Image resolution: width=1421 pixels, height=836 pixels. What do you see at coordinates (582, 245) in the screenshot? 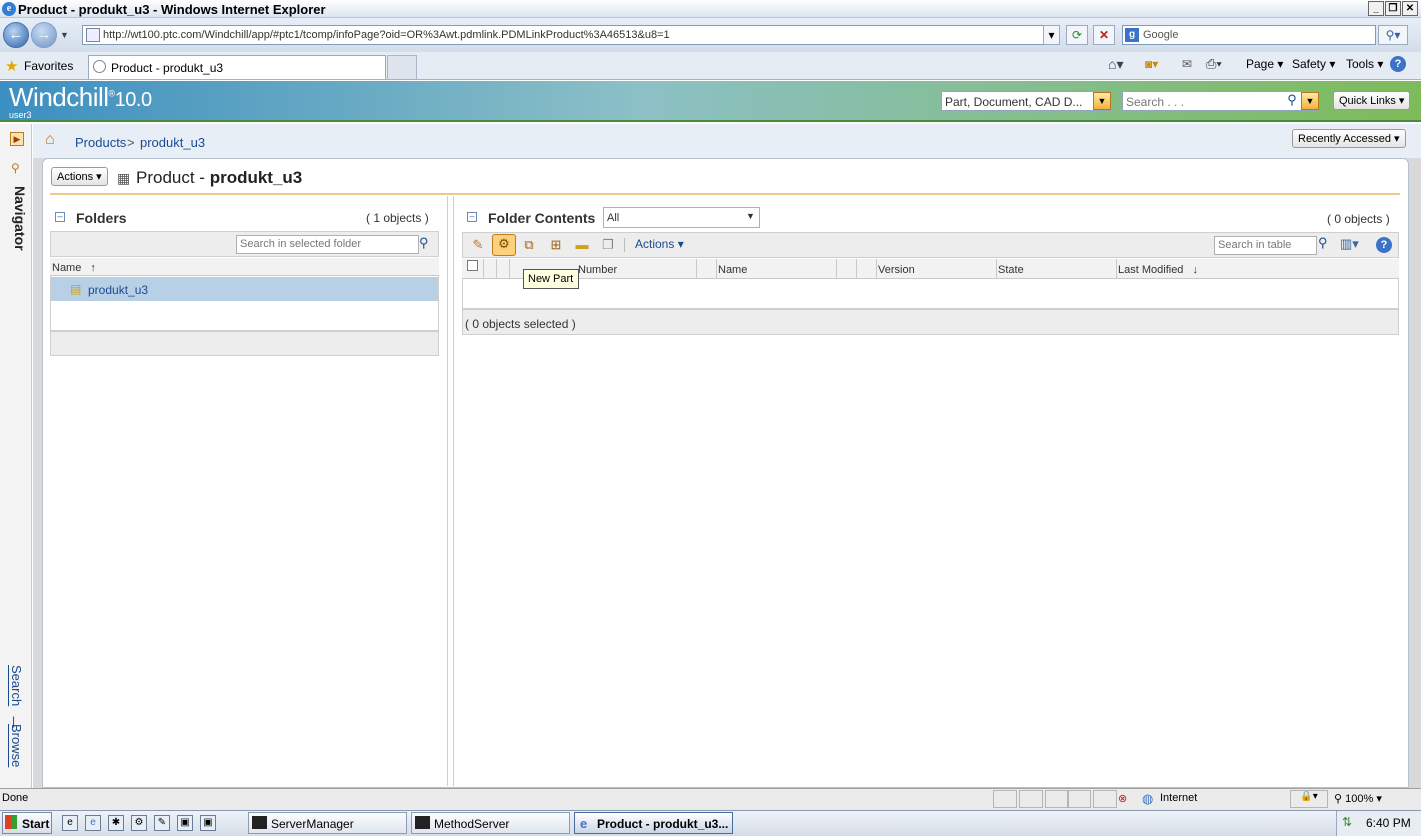
I see `new-folder-icon: ▬` at bounding box center [582, 245].